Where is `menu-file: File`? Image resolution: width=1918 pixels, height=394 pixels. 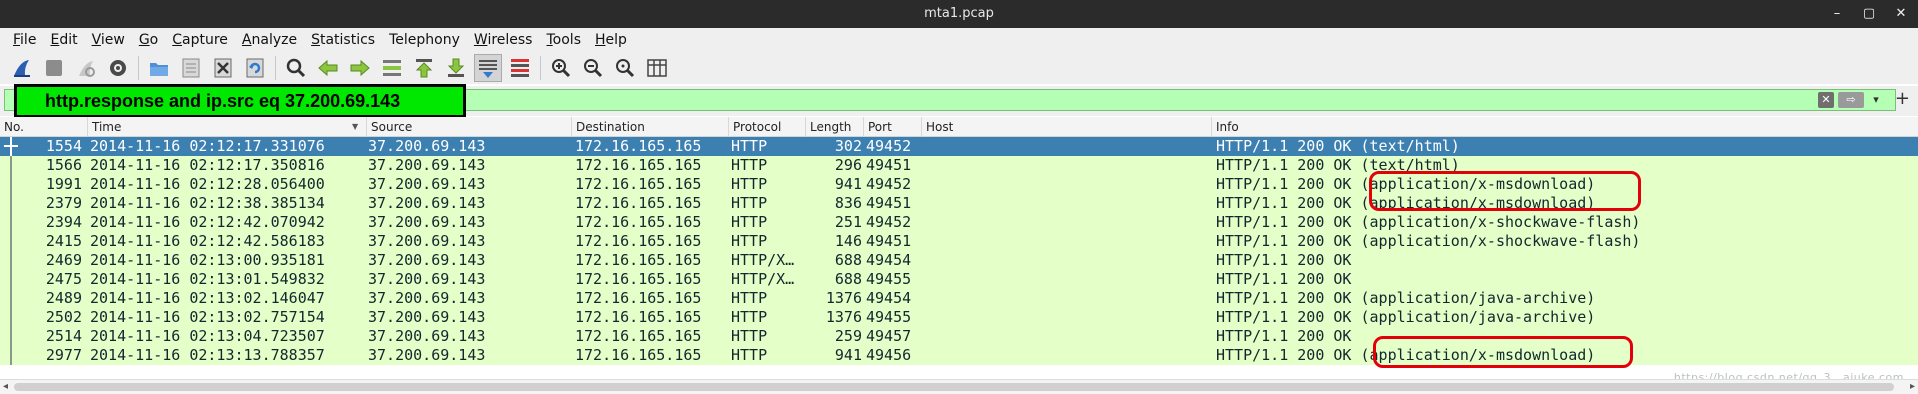
menu-file: File is located at coordinates (24, 40).